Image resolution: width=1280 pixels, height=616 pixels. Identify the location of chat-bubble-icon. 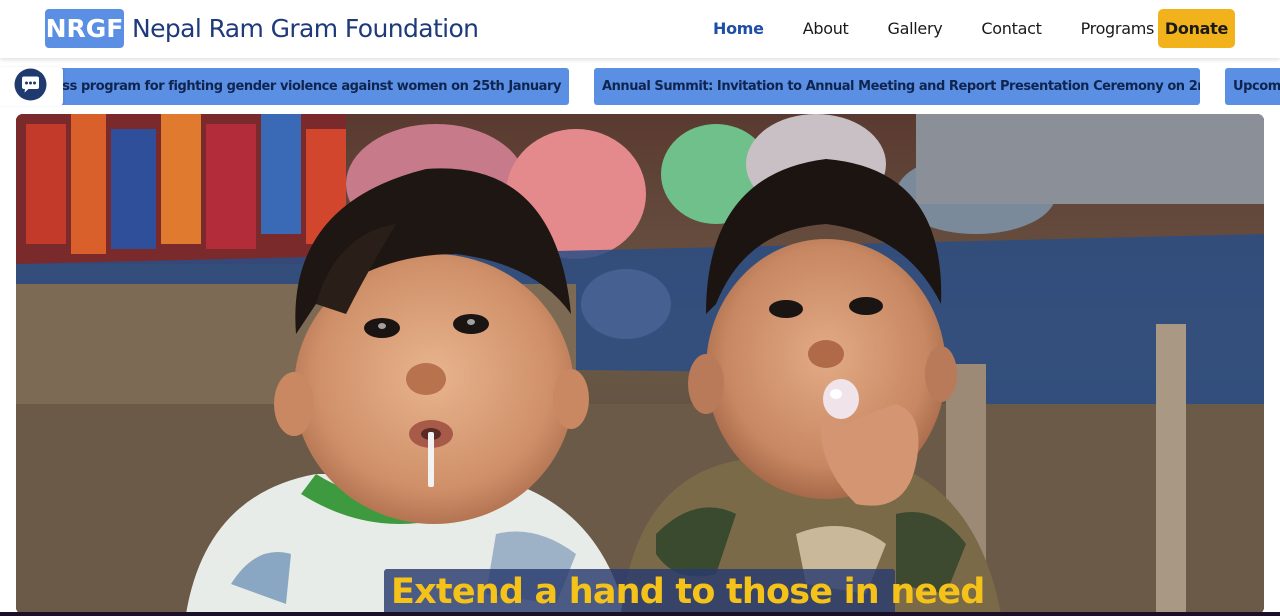
(30, 86).